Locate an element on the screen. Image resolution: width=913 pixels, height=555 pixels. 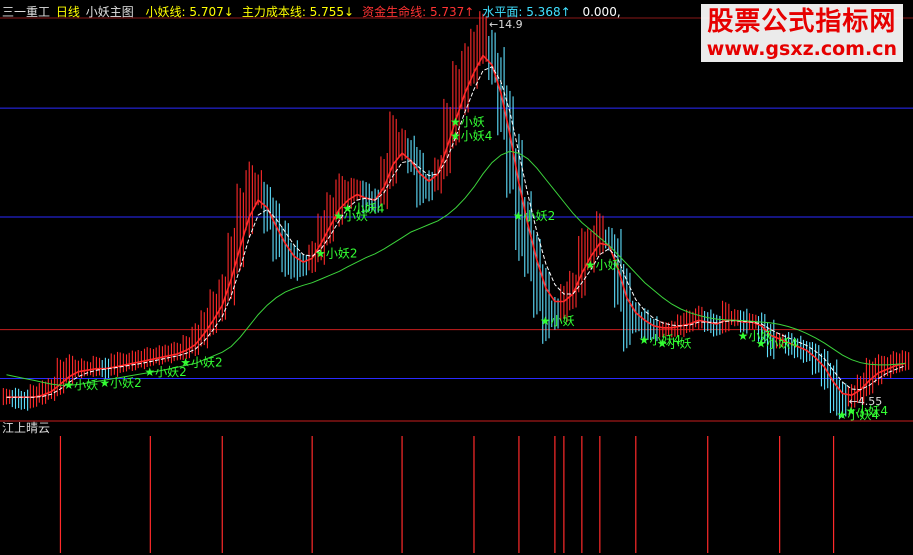
legend-line-4: 0.000, is located at coordinates (599, 12).